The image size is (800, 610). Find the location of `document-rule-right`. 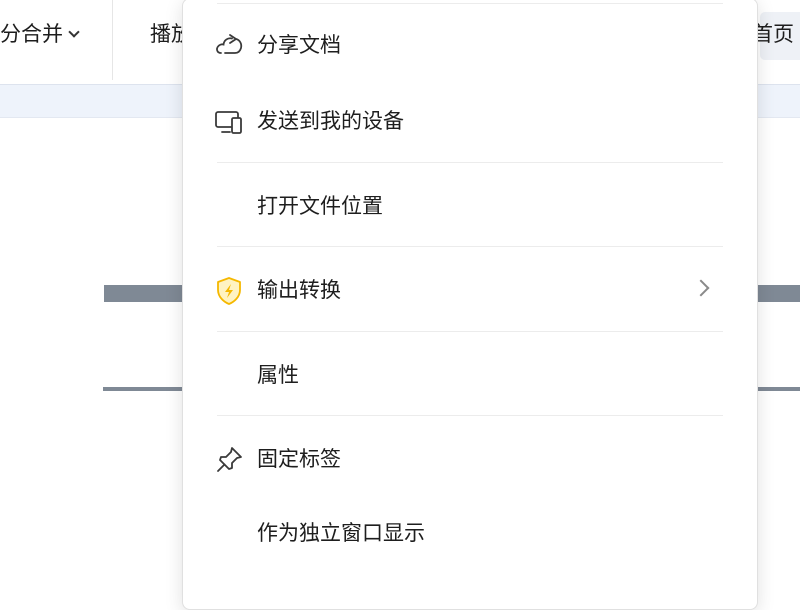

document-rule-right is located at coordinates (778, 293).